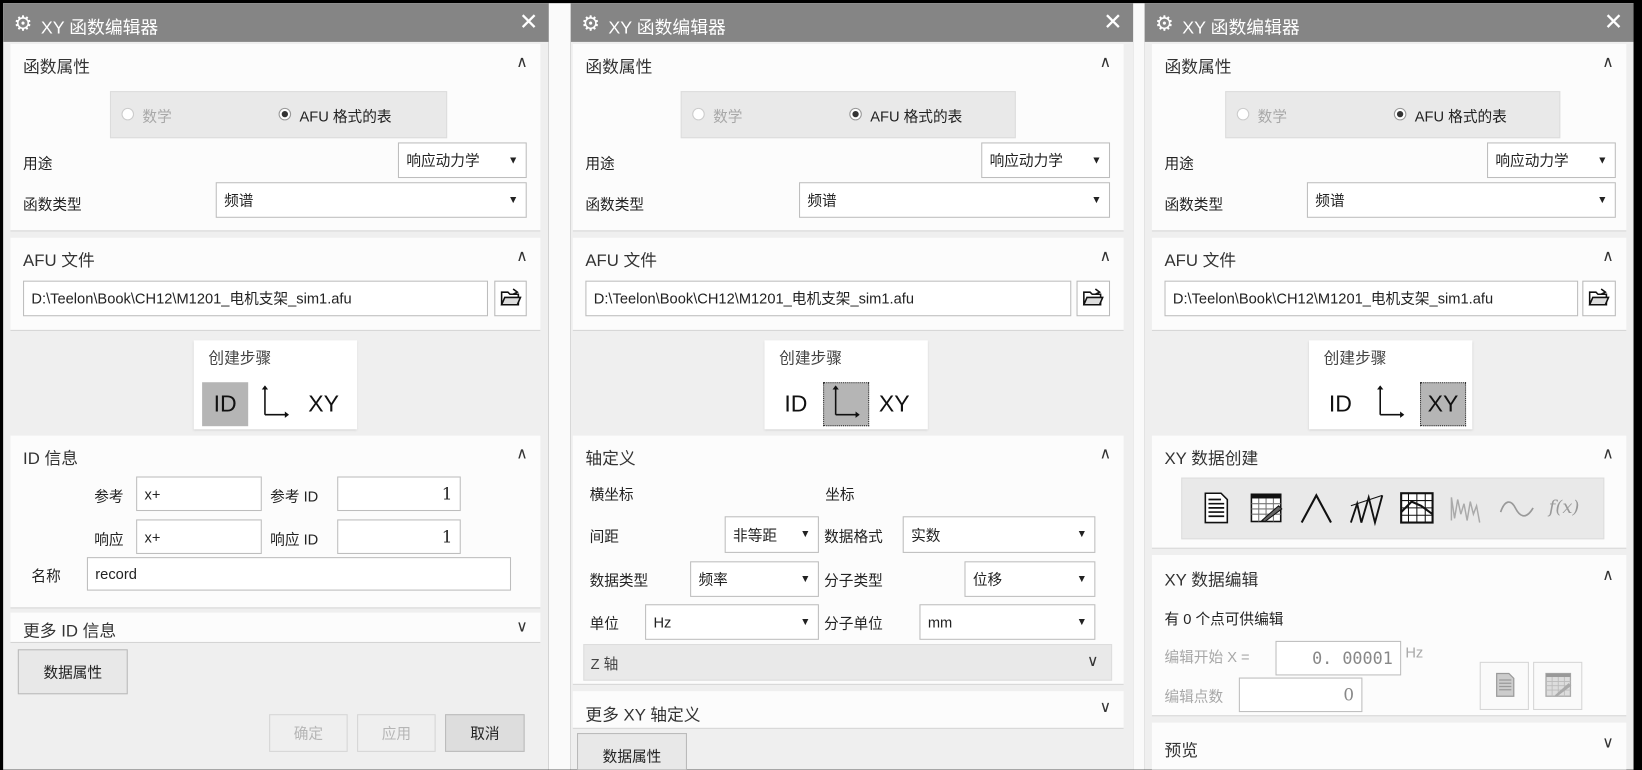 The width and height of the screenshot is (1642, 770). I want to click on edit-table-button, so click(1558, 686).